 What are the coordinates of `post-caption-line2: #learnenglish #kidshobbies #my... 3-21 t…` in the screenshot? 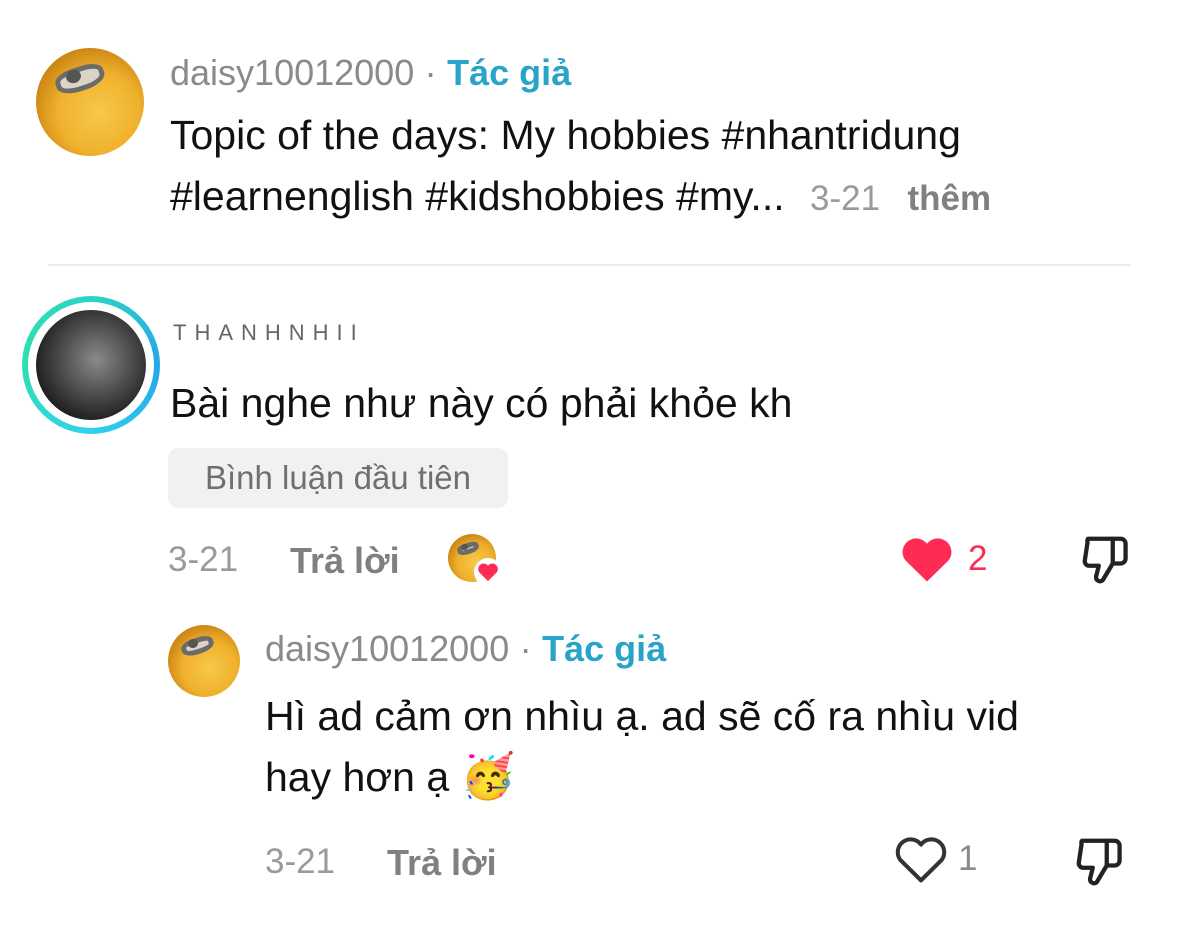 It's located at (580, 197).